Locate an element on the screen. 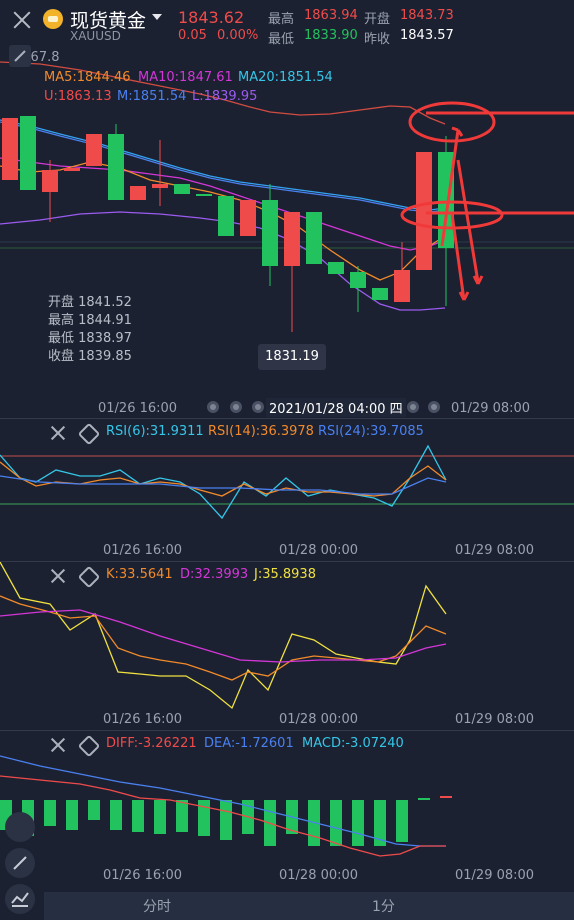  ma10-label: MA10:1847.61 is located at coordinates (185, 77).